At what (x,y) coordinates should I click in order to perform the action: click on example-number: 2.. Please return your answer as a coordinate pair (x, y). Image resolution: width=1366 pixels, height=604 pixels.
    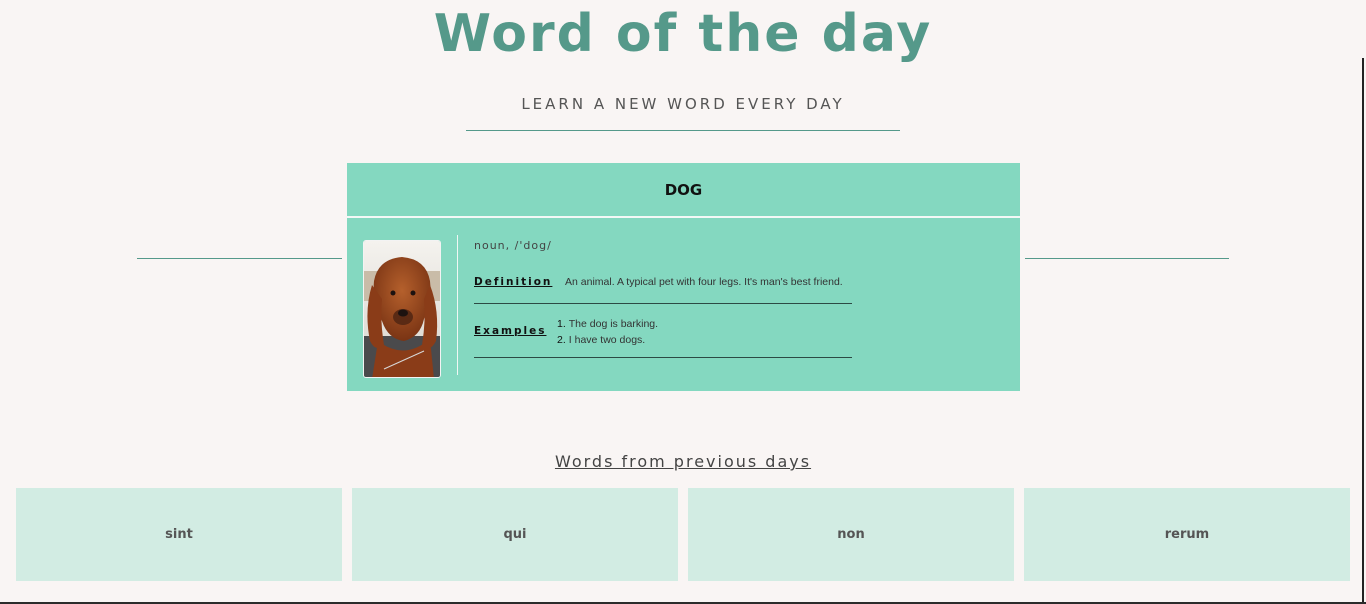
    Looking at the image, I should click on (561, 340).